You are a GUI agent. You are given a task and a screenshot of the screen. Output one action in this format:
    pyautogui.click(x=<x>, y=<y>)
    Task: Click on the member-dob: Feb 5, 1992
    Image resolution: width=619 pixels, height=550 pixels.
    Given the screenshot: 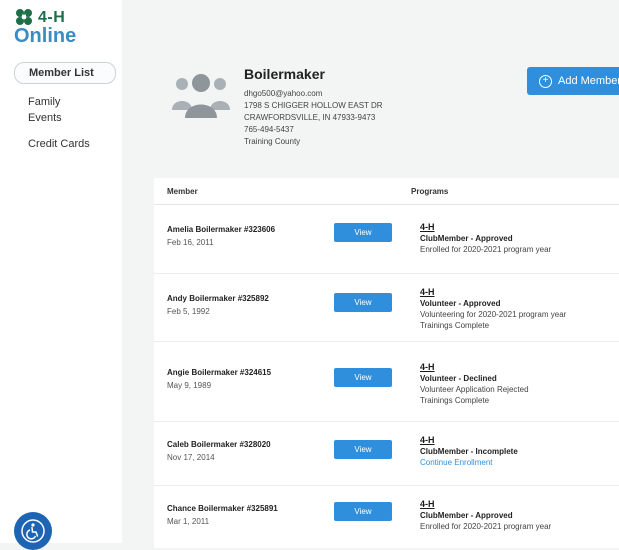 What is the action you would take?
    pyautogui.click(x=188, y=311)
    